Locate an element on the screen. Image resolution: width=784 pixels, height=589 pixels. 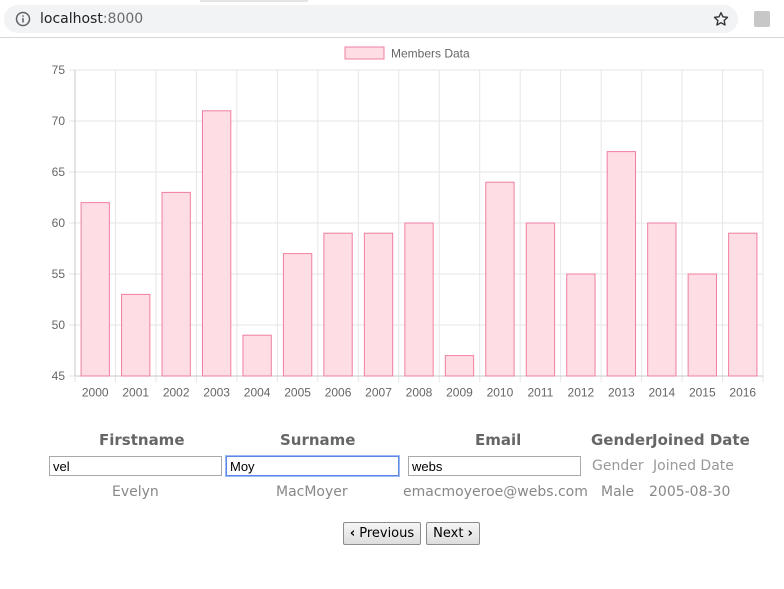
cell-email: emacmoyeroe@webs.com is located at coordinates (495, 492).